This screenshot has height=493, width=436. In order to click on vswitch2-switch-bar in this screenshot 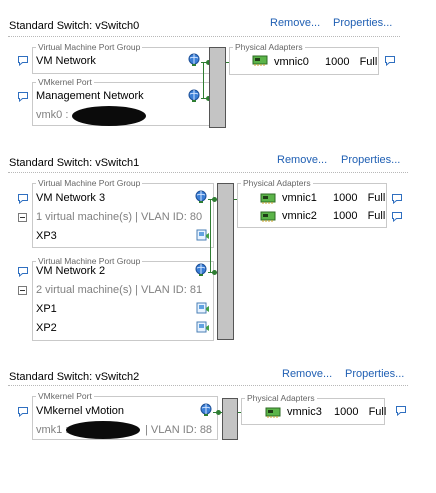, I will do `click(230, 419)`.